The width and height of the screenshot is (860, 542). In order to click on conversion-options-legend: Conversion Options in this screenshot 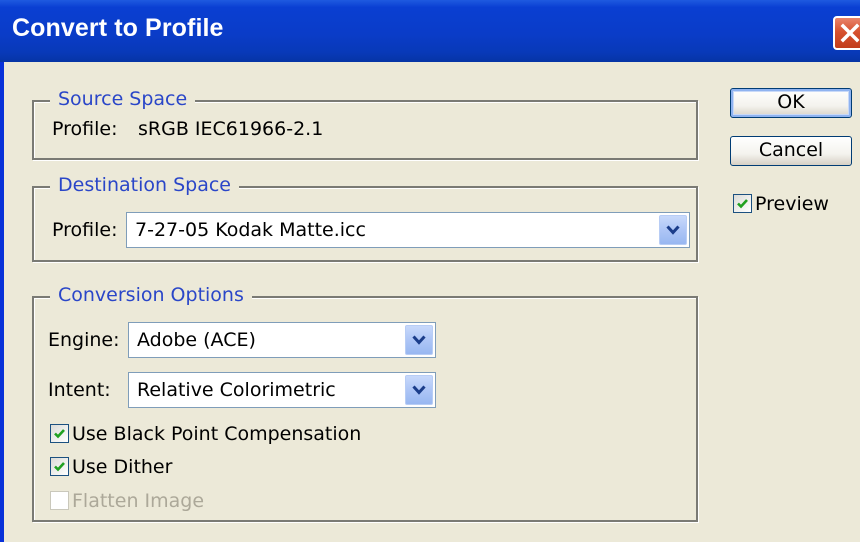, I will do `click(151, 295)`.